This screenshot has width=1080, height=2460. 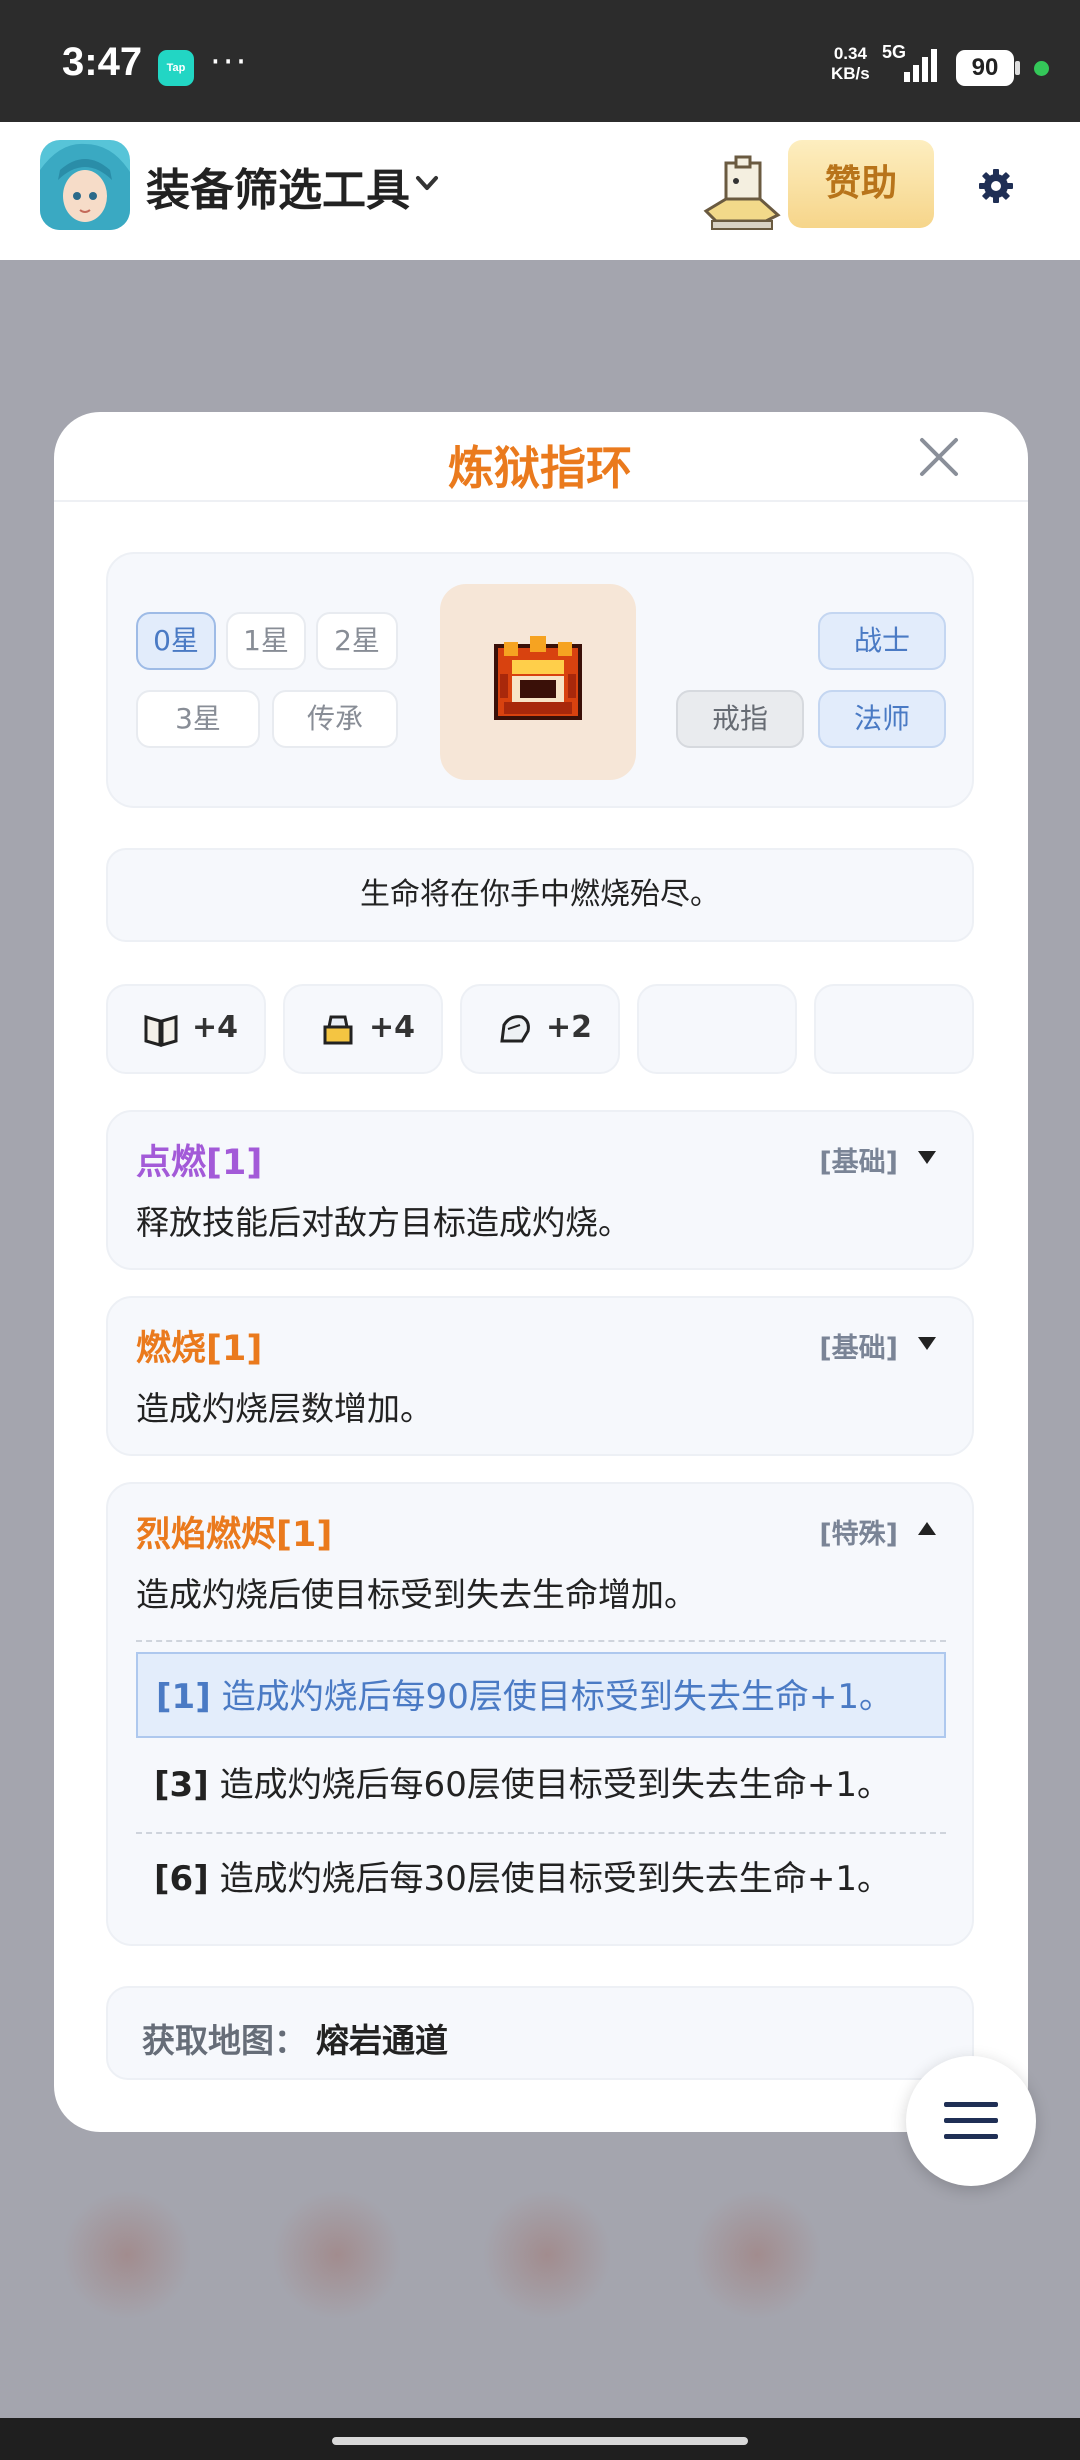 What do you see at coordinates (540, 61) in the screenshot?
I see `status-bar: 3:47 Tap ··· 0.34 KB/s 5G 90` at bounding box center [540, 61].